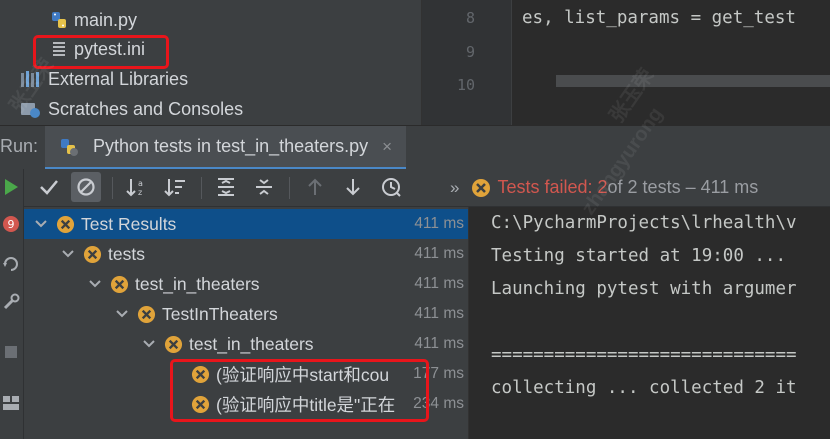 The width and height of the screenshot is (830, 439). I want to click on close-icon: ×, so click(387, 147).